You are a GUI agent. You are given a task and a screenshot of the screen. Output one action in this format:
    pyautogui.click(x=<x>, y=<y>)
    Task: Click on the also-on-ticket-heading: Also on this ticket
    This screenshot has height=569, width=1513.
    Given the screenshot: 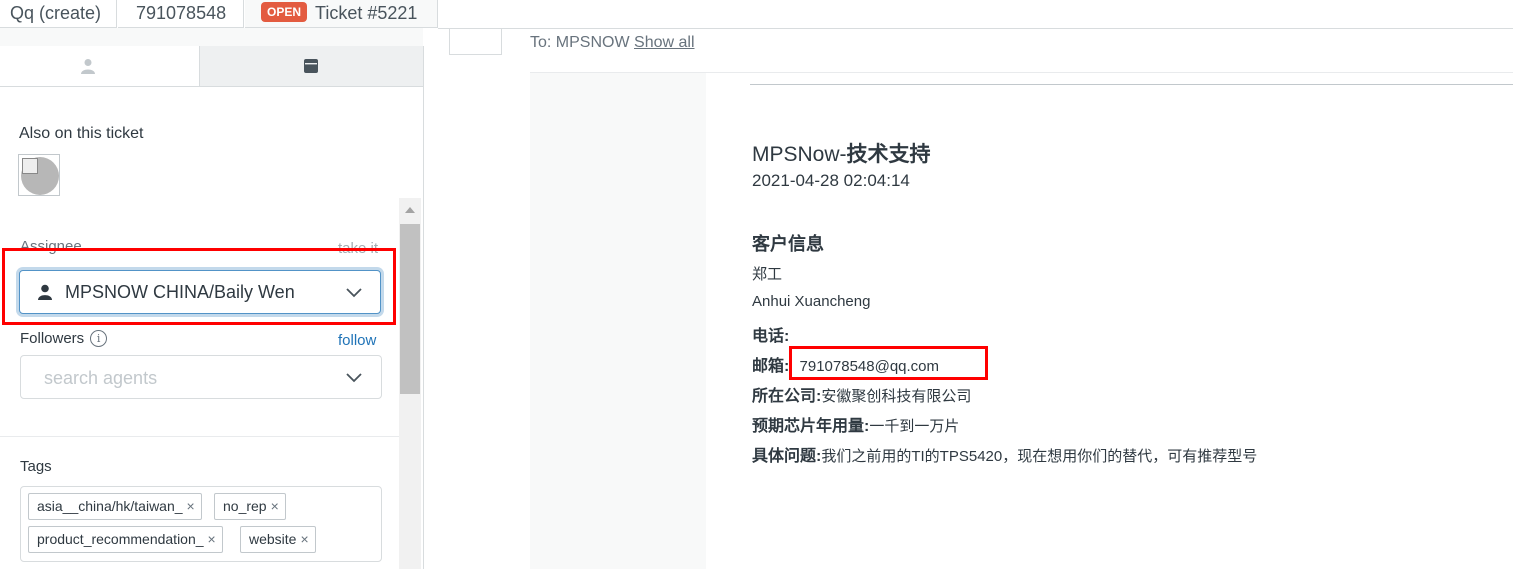 What is the action you would take?
    pyautogui.click(x=81, y=133)
    